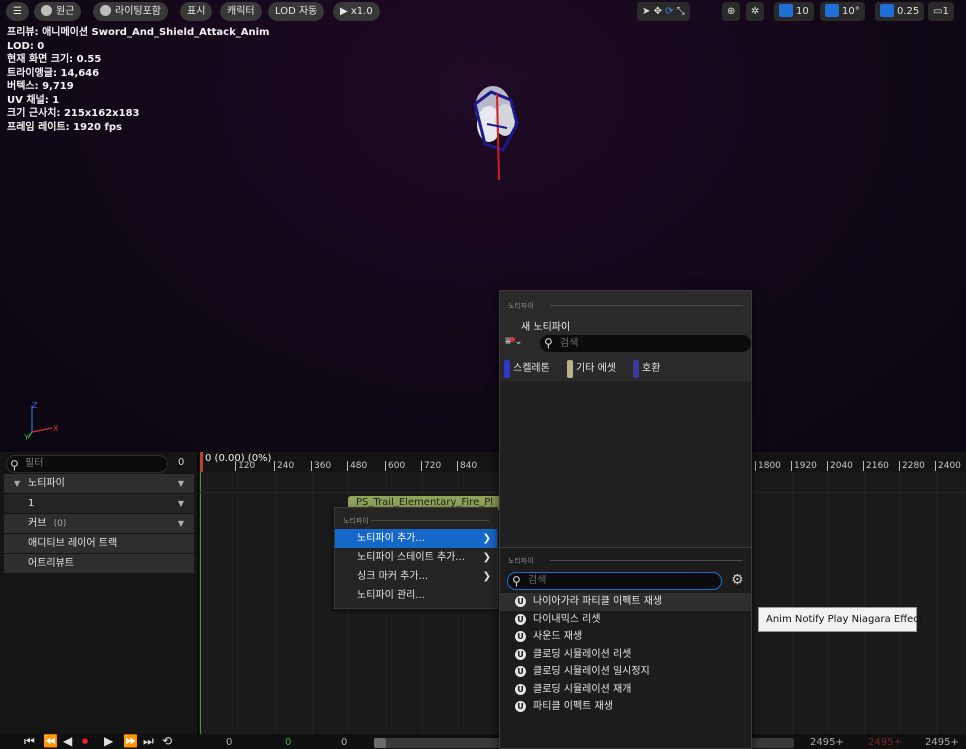  Describe the element at coordinates (35, 405) in the screenshot. I see `axis-z-label: Z` at that location.